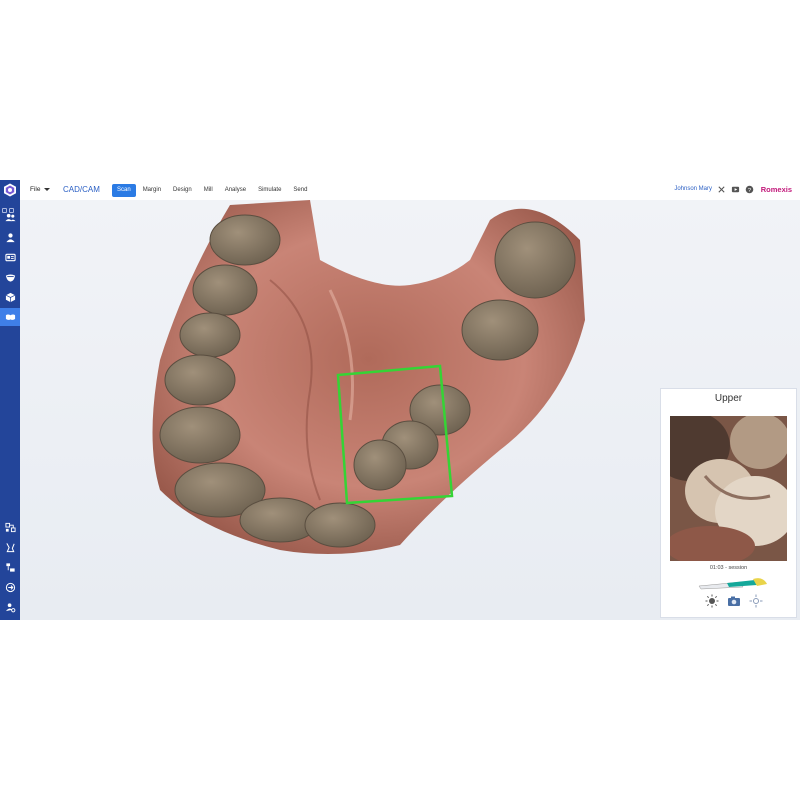  What do you see at coordinates (10, 607) in the screenshot?
I see `user-settings-icon` at bounding box center [10, 607].